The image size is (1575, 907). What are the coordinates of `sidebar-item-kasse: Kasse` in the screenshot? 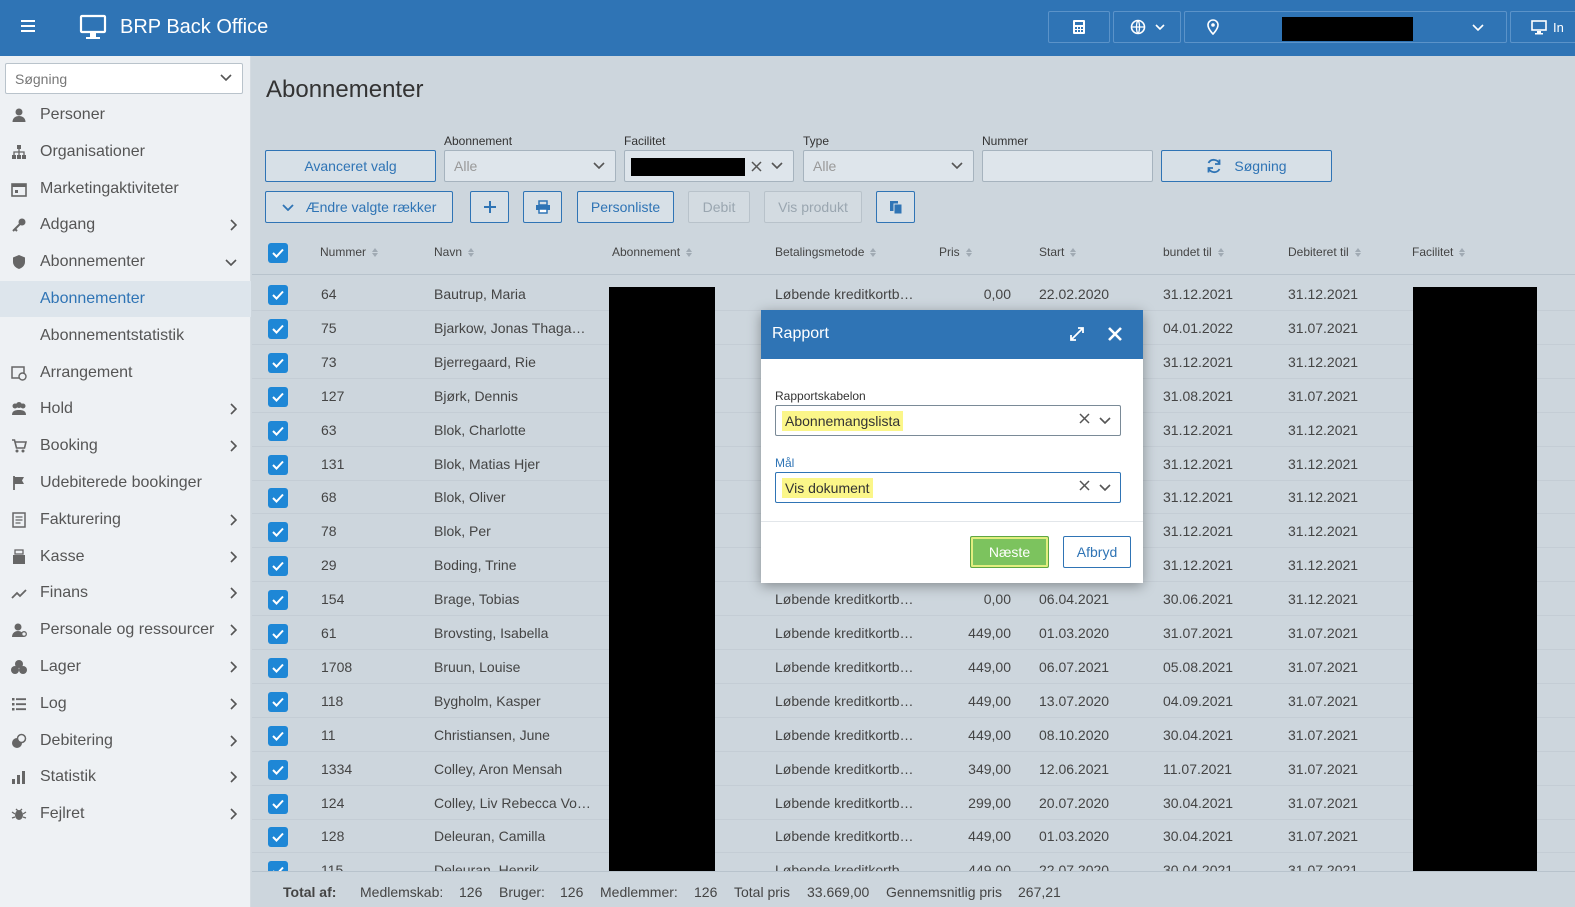 It's located at (125, 557).